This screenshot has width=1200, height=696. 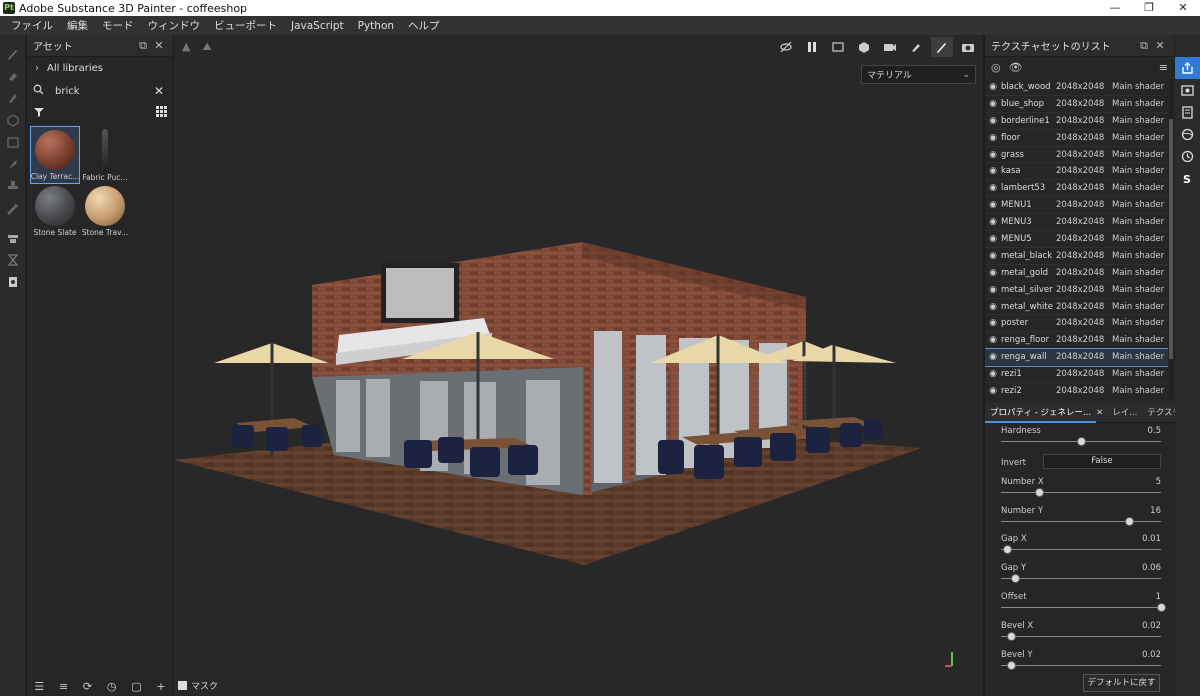 What do you see at coordinates (112, 686) in the screenshot?
I see `history-icon: ◷` at bounding box center [112, 686].